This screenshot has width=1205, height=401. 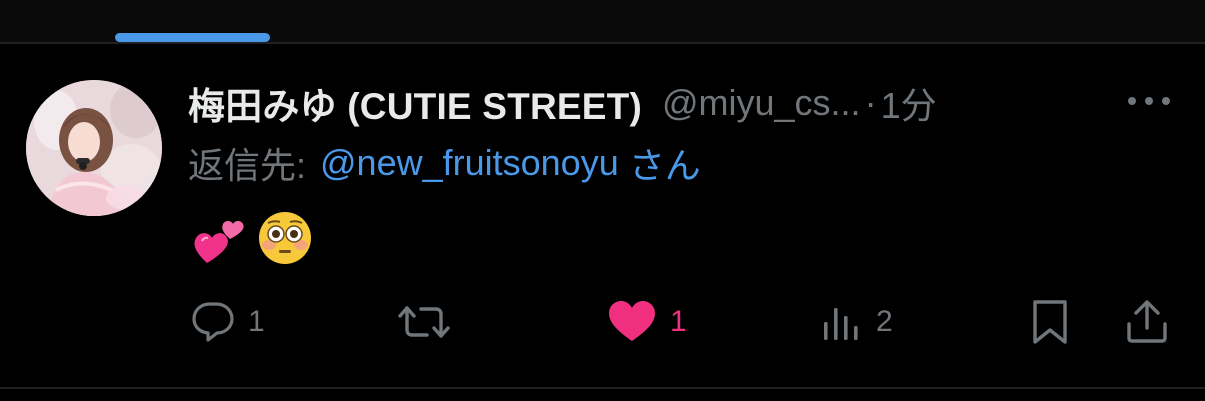 I want to click on heart-icon, so click(x=632, y=321).